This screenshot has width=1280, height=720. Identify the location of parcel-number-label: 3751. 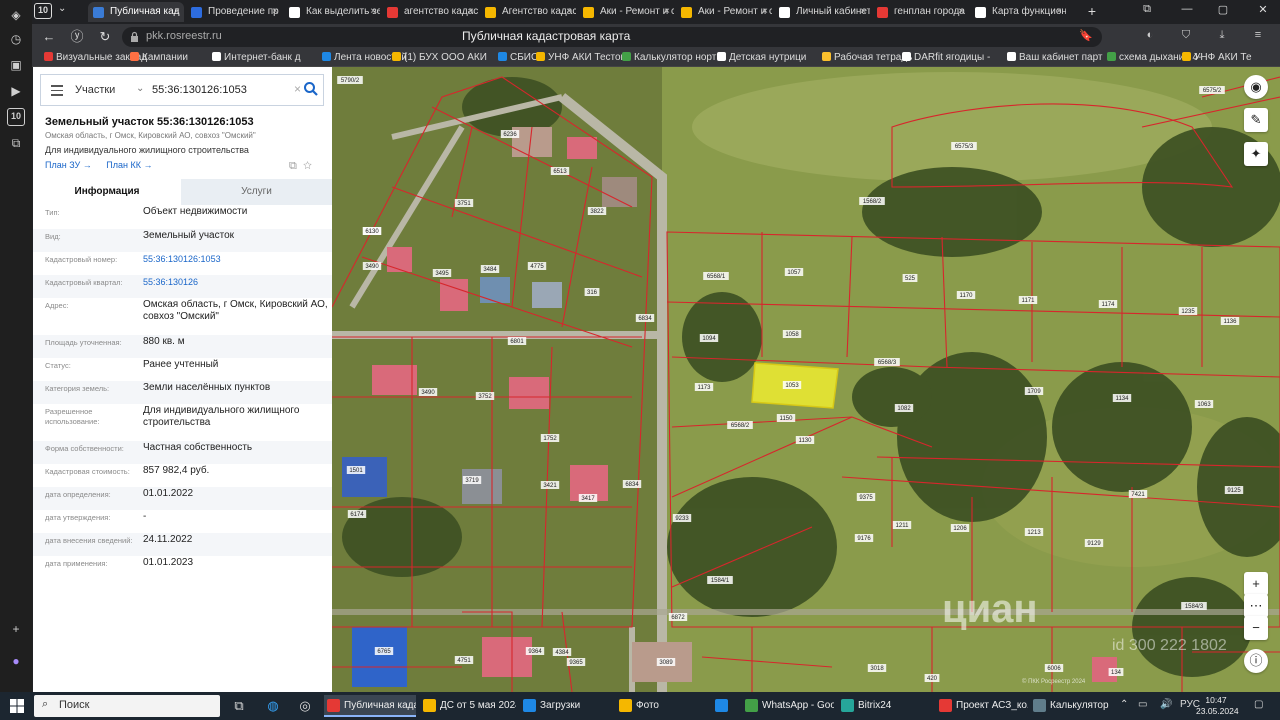
(464, 204).